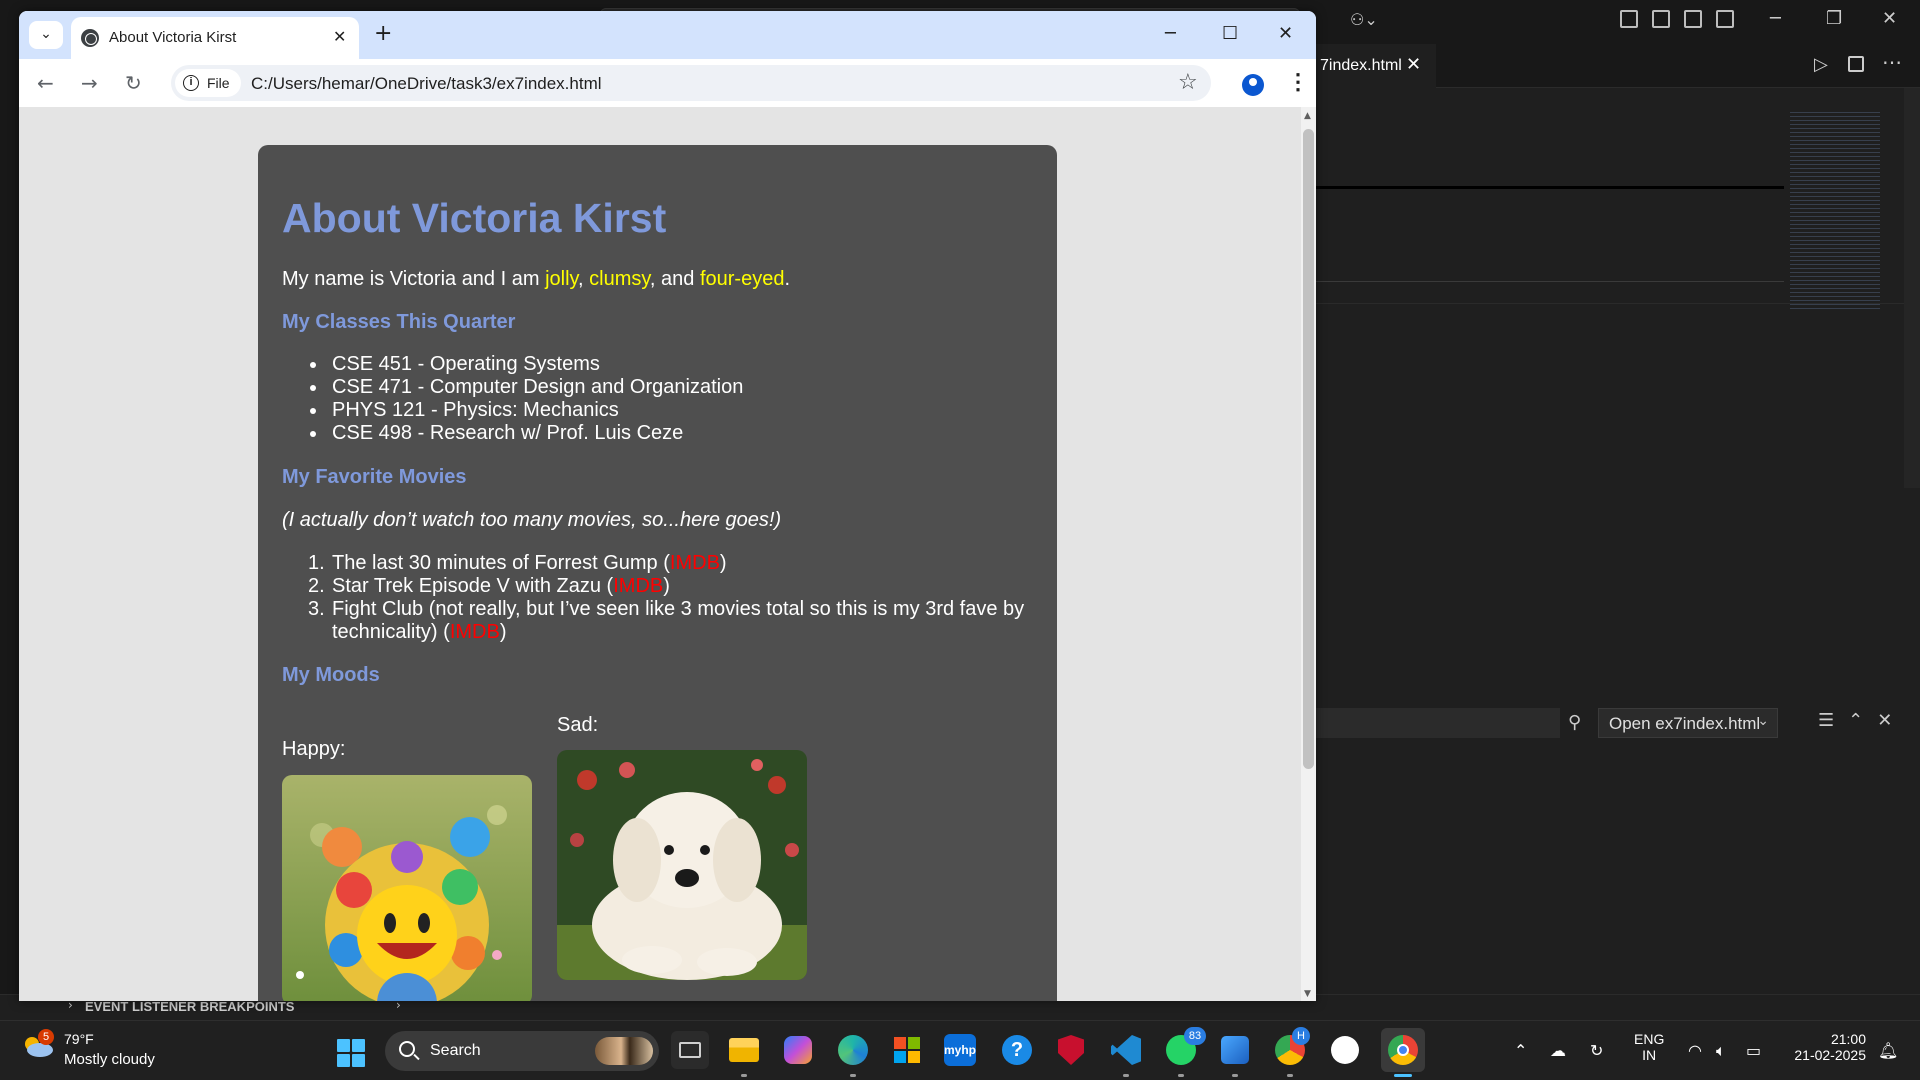  I want to click on toggle-secondary-sidebar-icon, so click(1725, 19).